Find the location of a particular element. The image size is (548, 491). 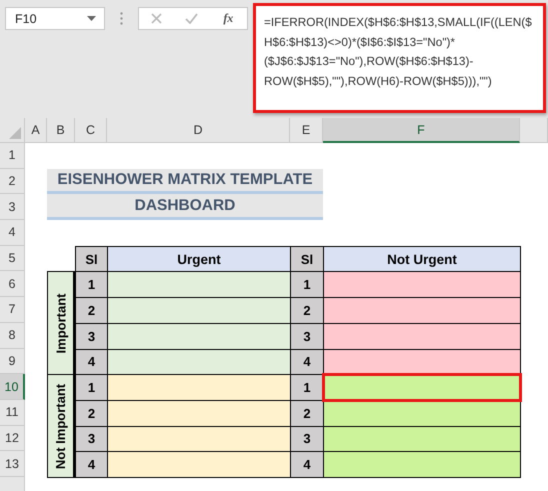

row-header: 10 is located at coordinates (12, 387).